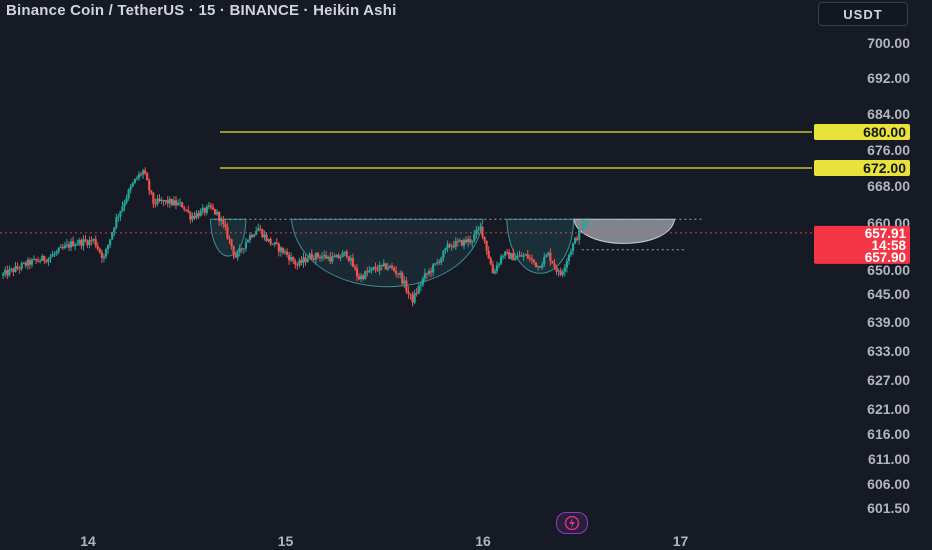 The width and height of the screenshot is (932, 550). What do you see at coordinates (888, 380) in the screenshot?
I see `y-tick-label: 627.00` at bounding box center [888, 380].